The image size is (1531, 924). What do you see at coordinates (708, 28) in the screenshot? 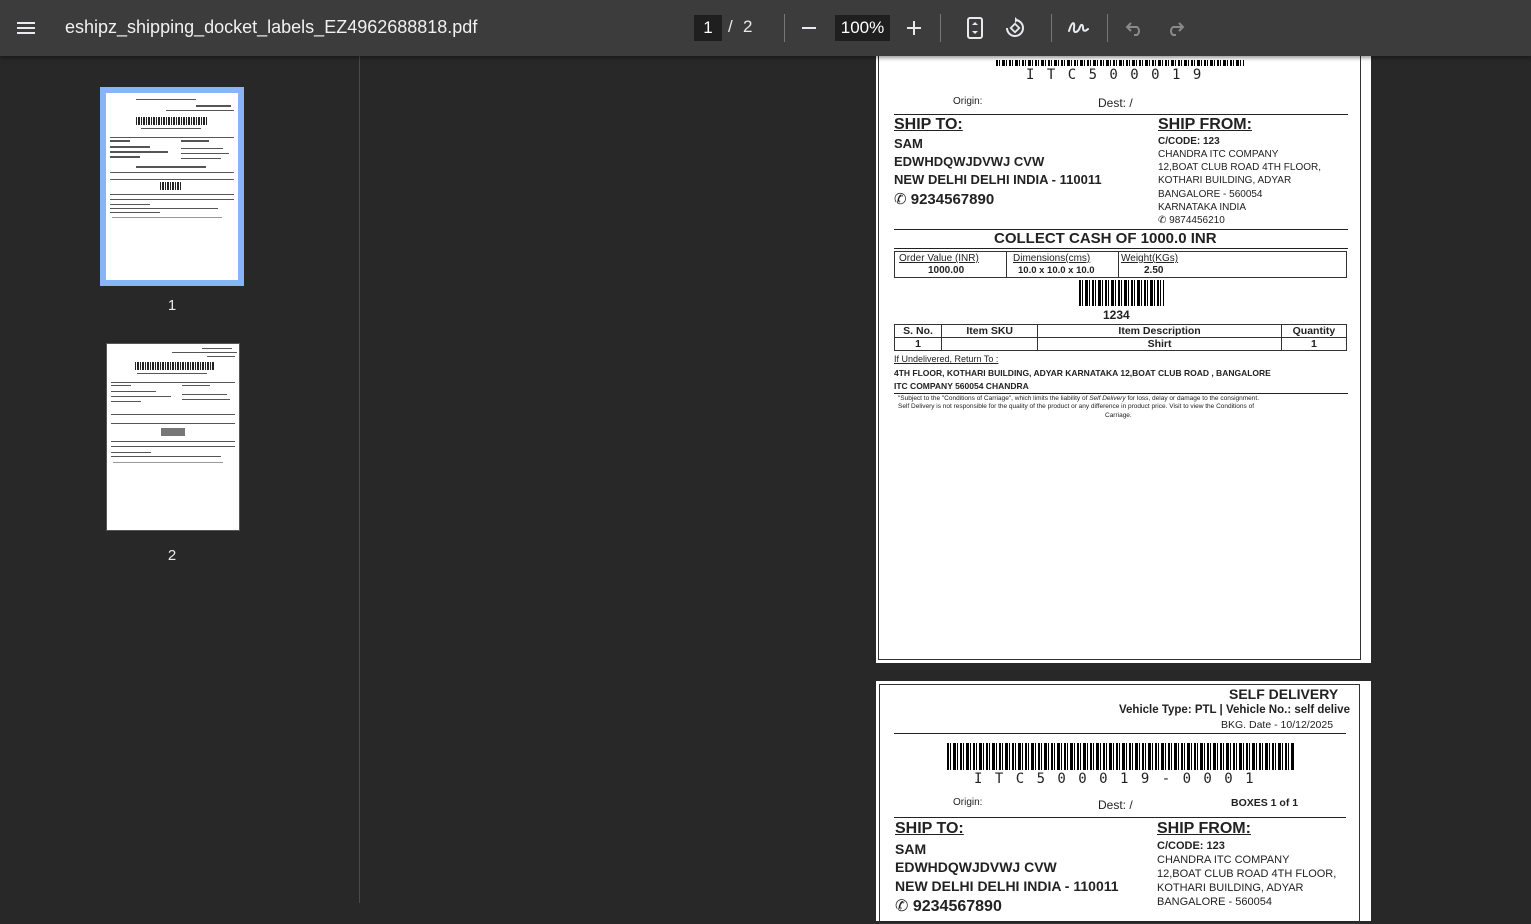
I see `page-number-input: 1` at bounding box center [708, 28].